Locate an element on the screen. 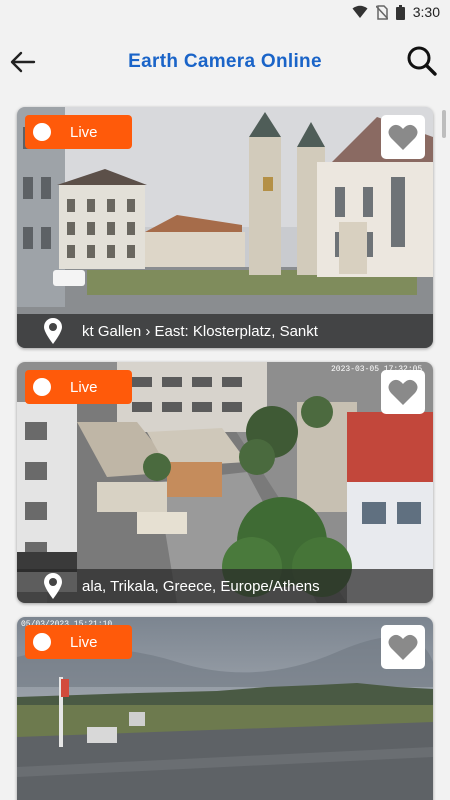 The image size is (450, 800). search-icon is located at coordinates (422, 61).